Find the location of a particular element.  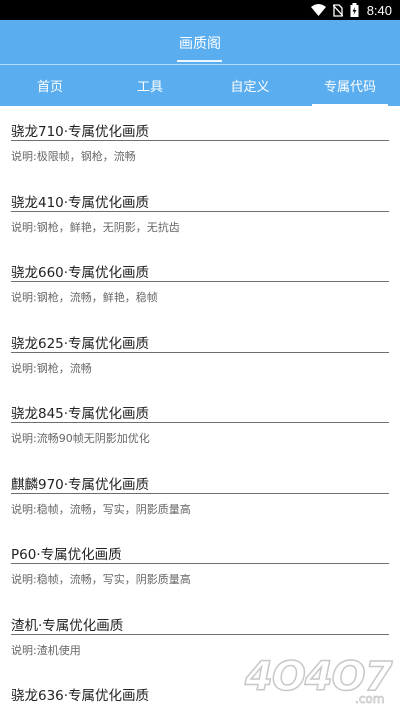

list-item: 骁龙625·专属优化画质 说明:钢枪，流畅 is located at coordinates (200, 353).